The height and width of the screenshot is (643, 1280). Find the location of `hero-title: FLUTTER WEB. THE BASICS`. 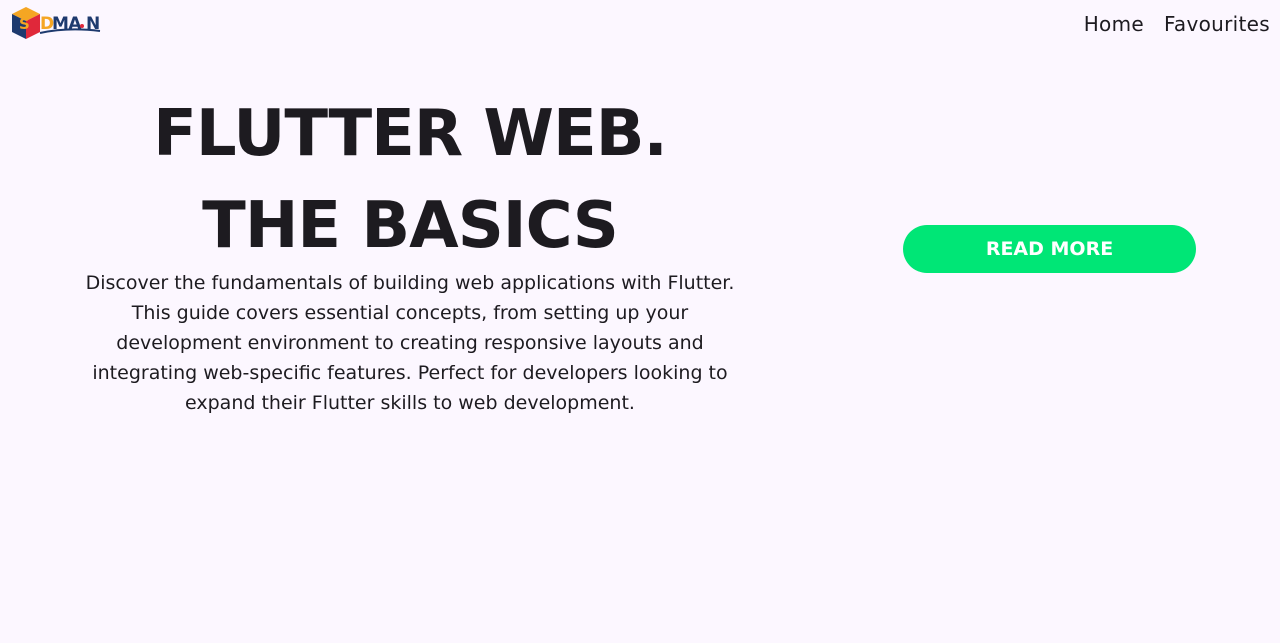

hero-title: FLUTTER WEB. THE BASICS is located at coordinates (410, 180).